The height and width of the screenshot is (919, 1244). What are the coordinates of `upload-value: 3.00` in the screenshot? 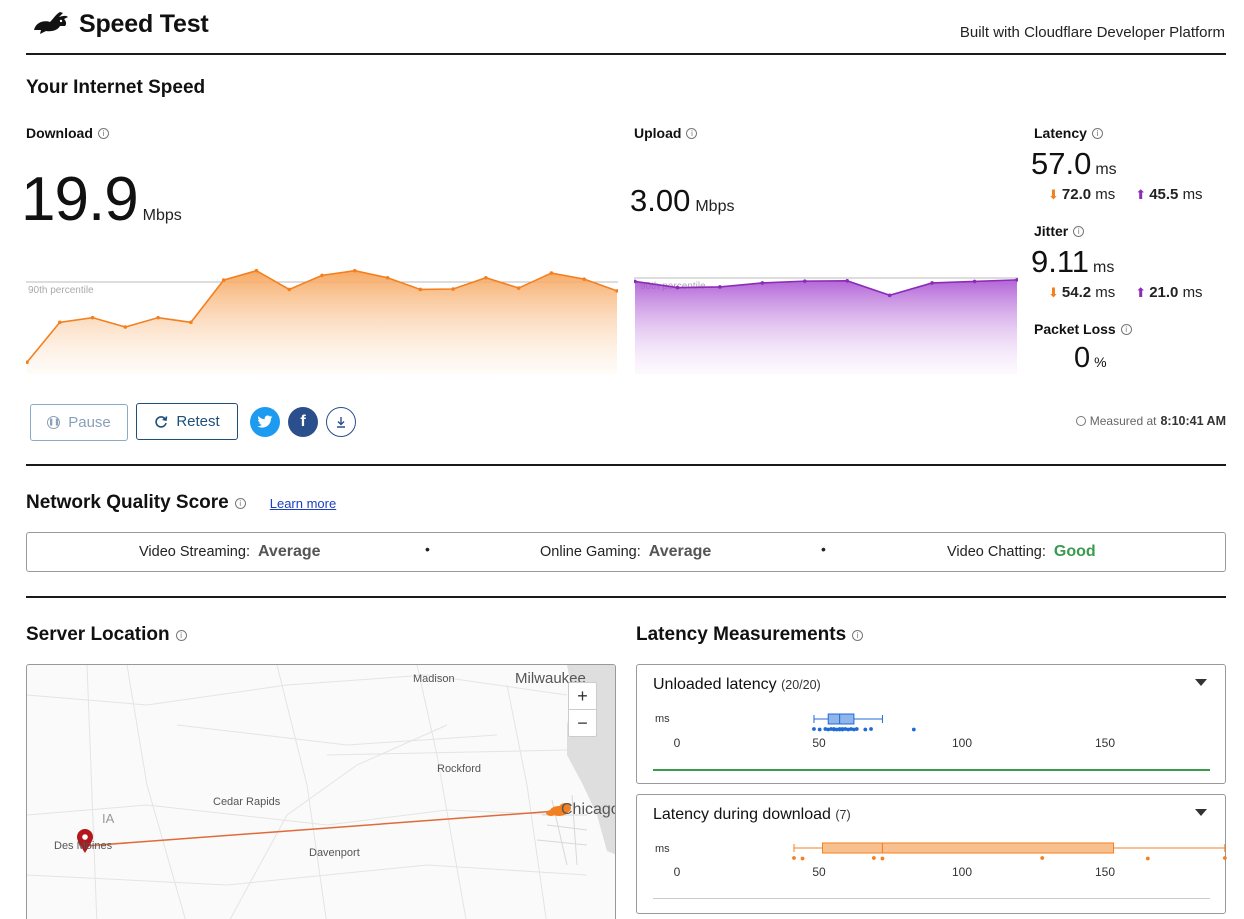 It's located at (660, 200).